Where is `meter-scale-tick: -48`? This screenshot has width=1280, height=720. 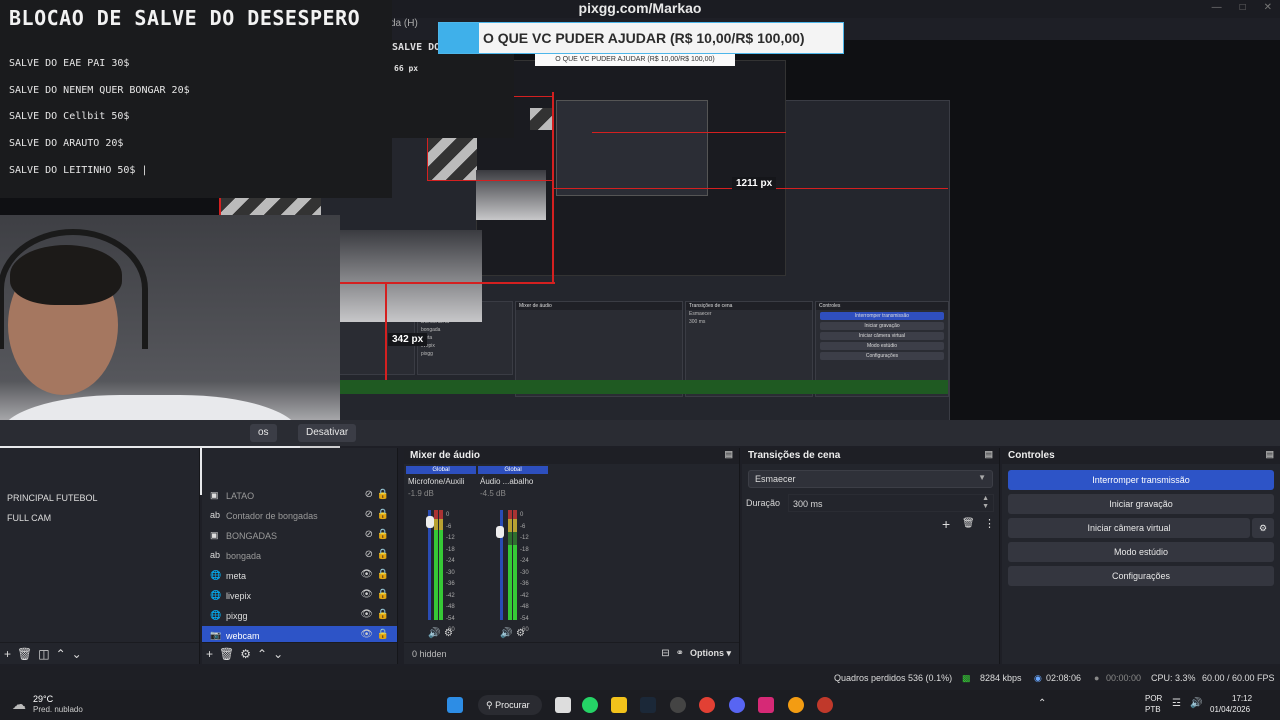
meter-scale-tick: -48 is located at coordinates (524, 607).